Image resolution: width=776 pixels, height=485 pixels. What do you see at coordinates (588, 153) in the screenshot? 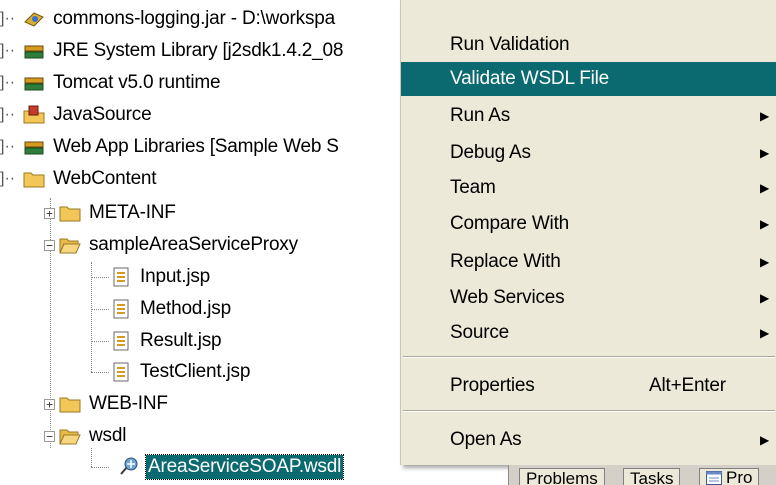
I see `menu-item-debug-as: Debug As ▶` at bounding box center [588, 153].